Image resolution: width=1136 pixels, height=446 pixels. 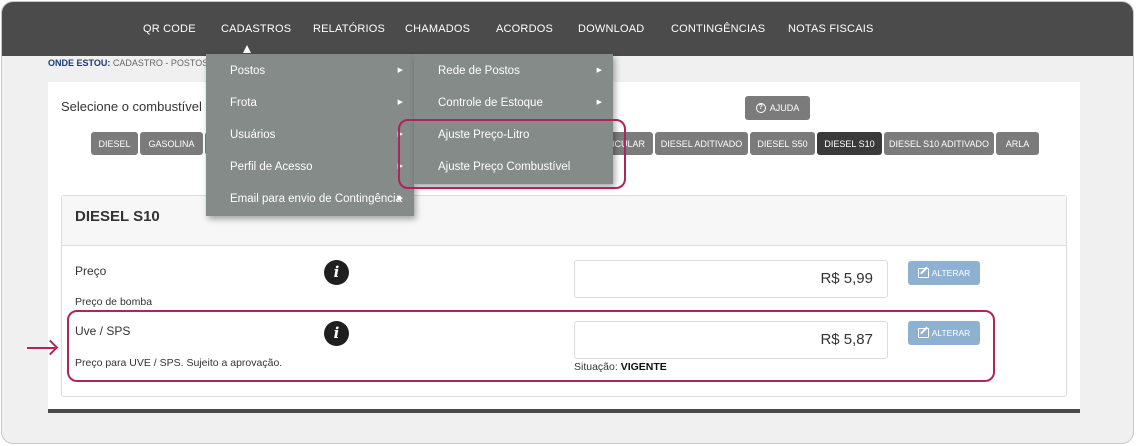 I want to click on menu-item-label: Rede de Postos, so click(x=479, y=71).